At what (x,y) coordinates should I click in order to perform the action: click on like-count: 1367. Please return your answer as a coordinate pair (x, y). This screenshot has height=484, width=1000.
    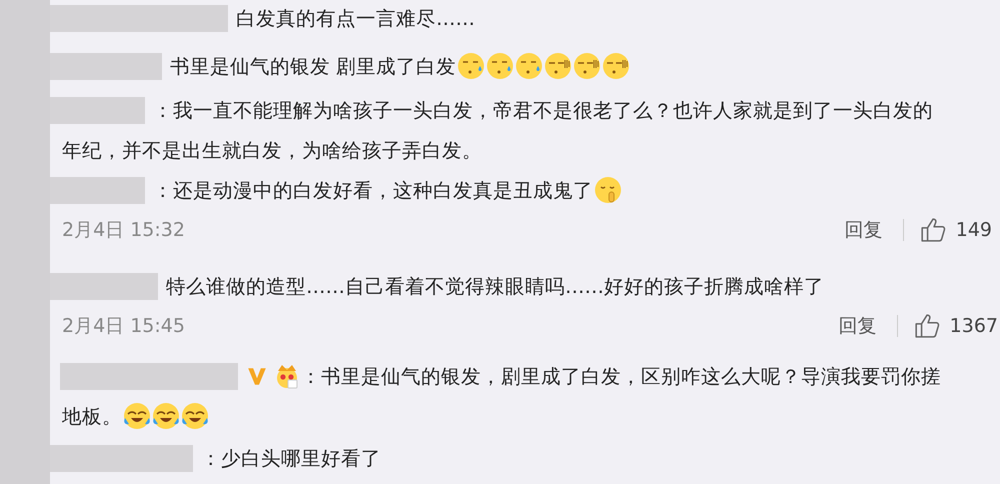
    Looking at the image, I should click on (974, 326).